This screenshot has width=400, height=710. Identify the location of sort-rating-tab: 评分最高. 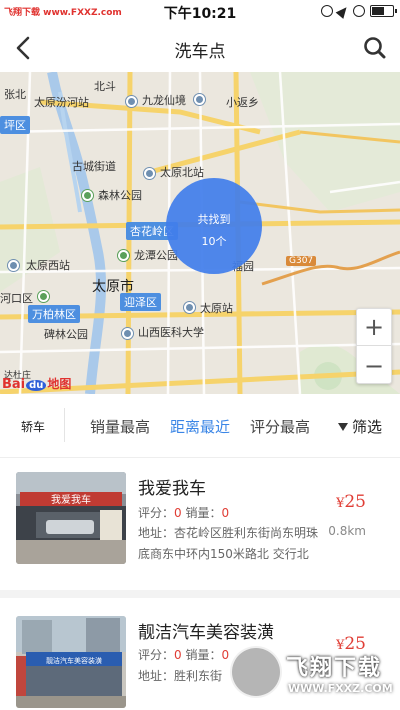
(280, 426).